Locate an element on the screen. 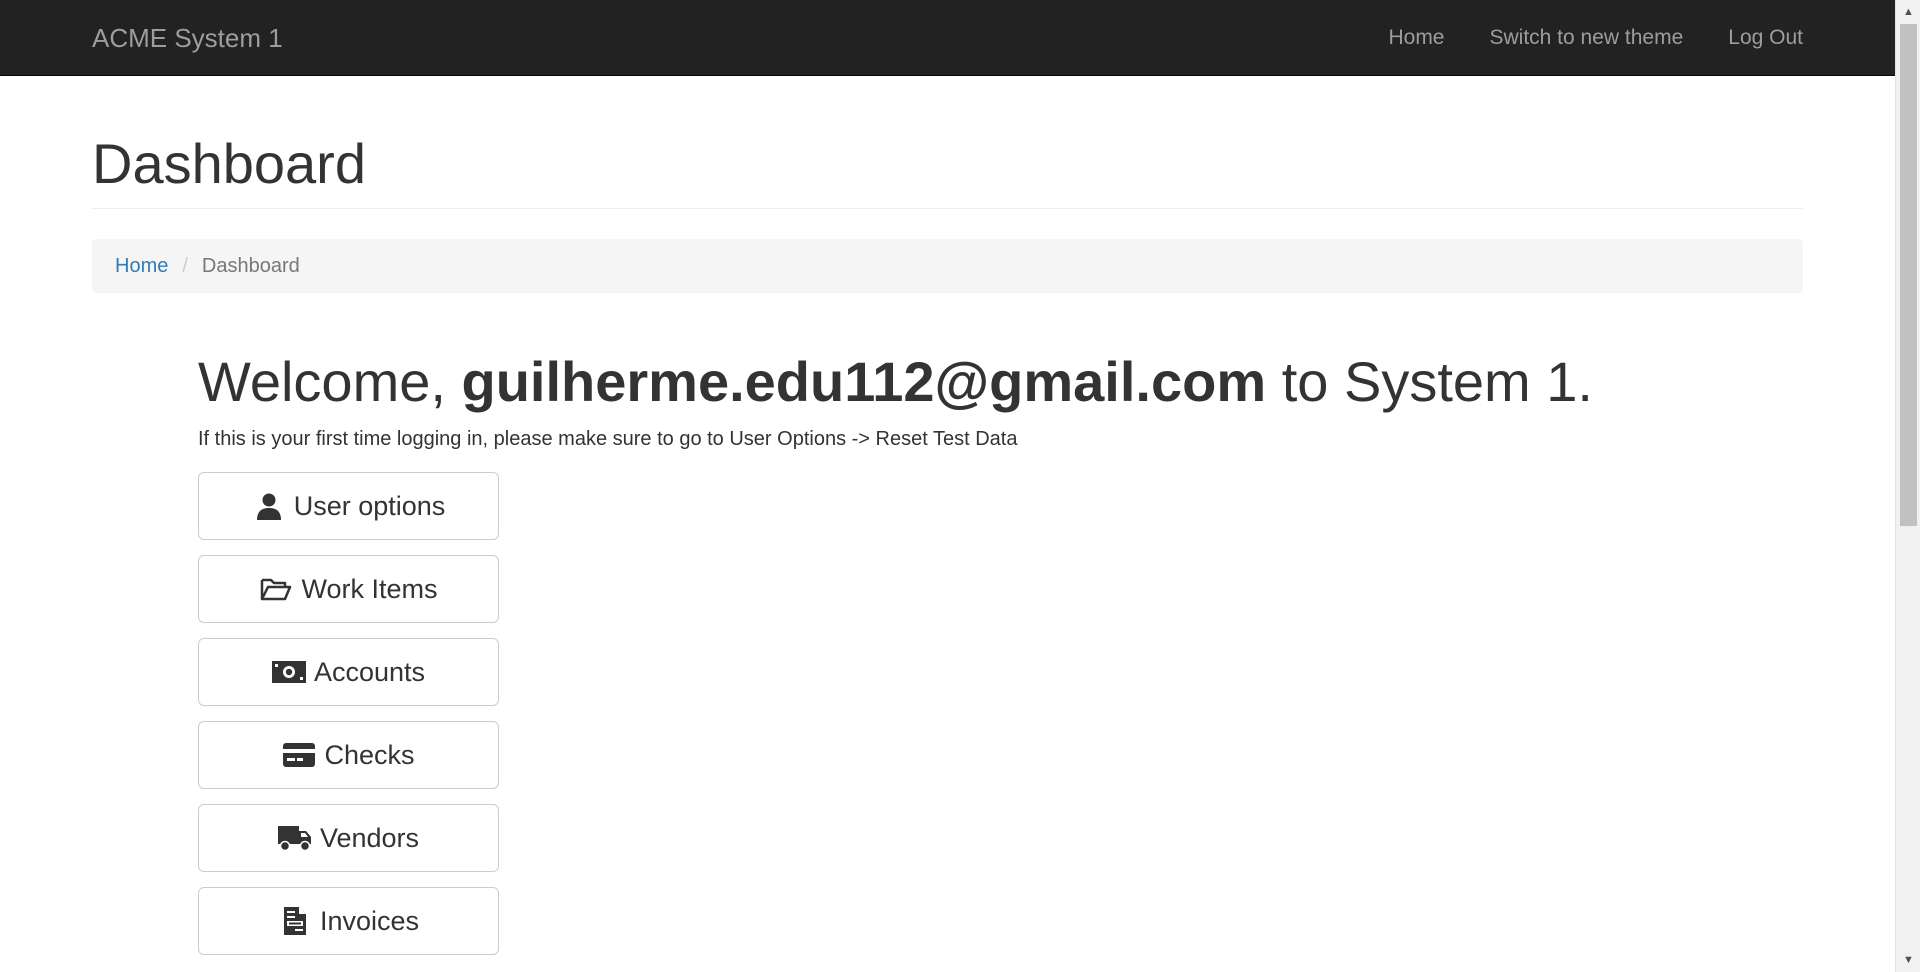  vendors-button: Vendors is located at coordinates (348, 838).